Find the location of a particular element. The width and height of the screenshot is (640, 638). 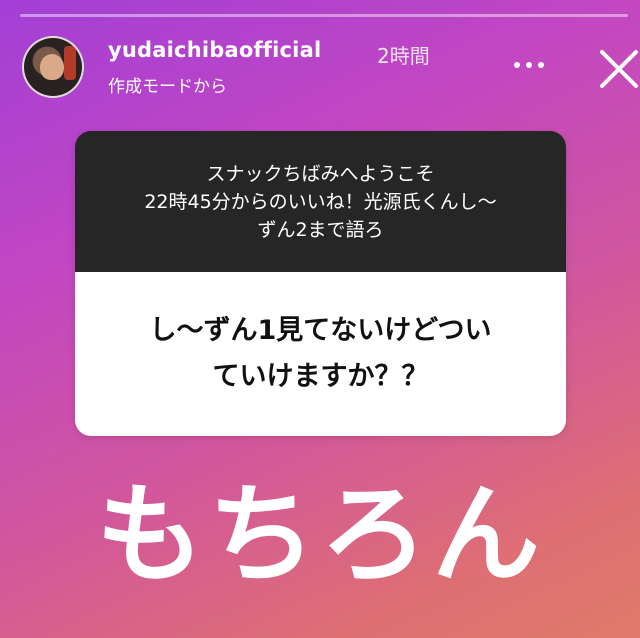

question-line: し〜ずん1見てないけどつい is located at coordinates (320, 330).